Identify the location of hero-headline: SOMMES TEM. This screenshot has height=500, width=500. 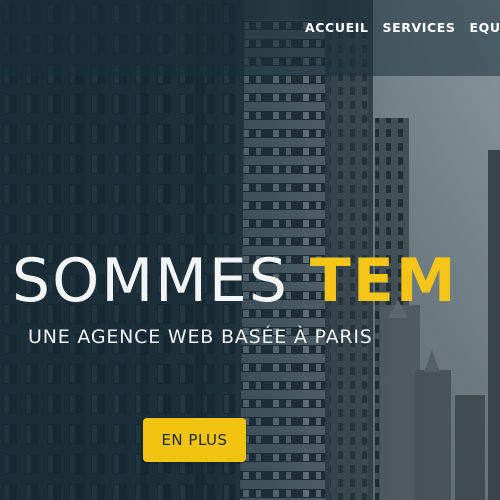
(235, 281).